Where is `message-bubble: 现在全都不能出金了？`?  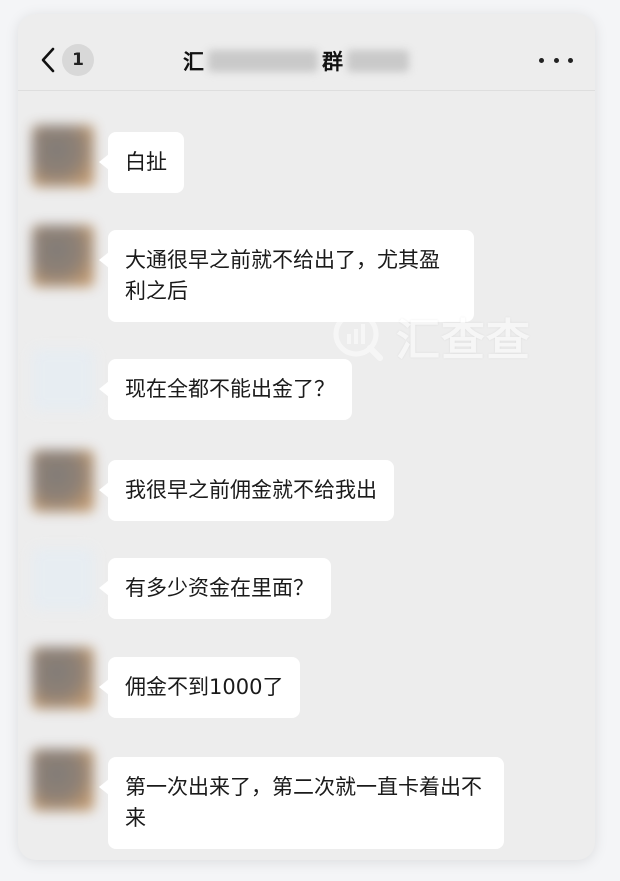
message-bubble: 现在全都不能出金了？ is located at coordinates (225, 389).